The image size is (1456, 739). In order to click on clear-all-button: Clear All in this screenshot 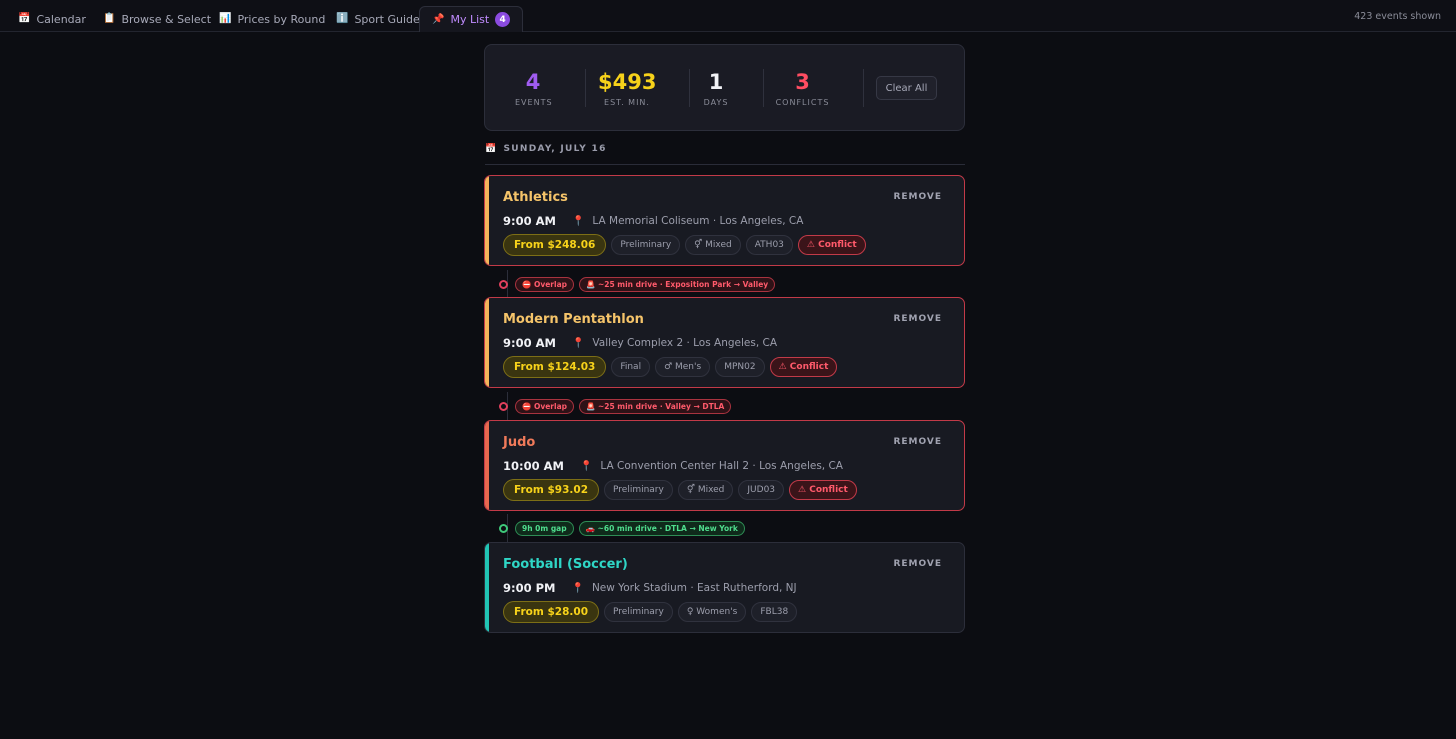, I will do `click(906, 88)`.